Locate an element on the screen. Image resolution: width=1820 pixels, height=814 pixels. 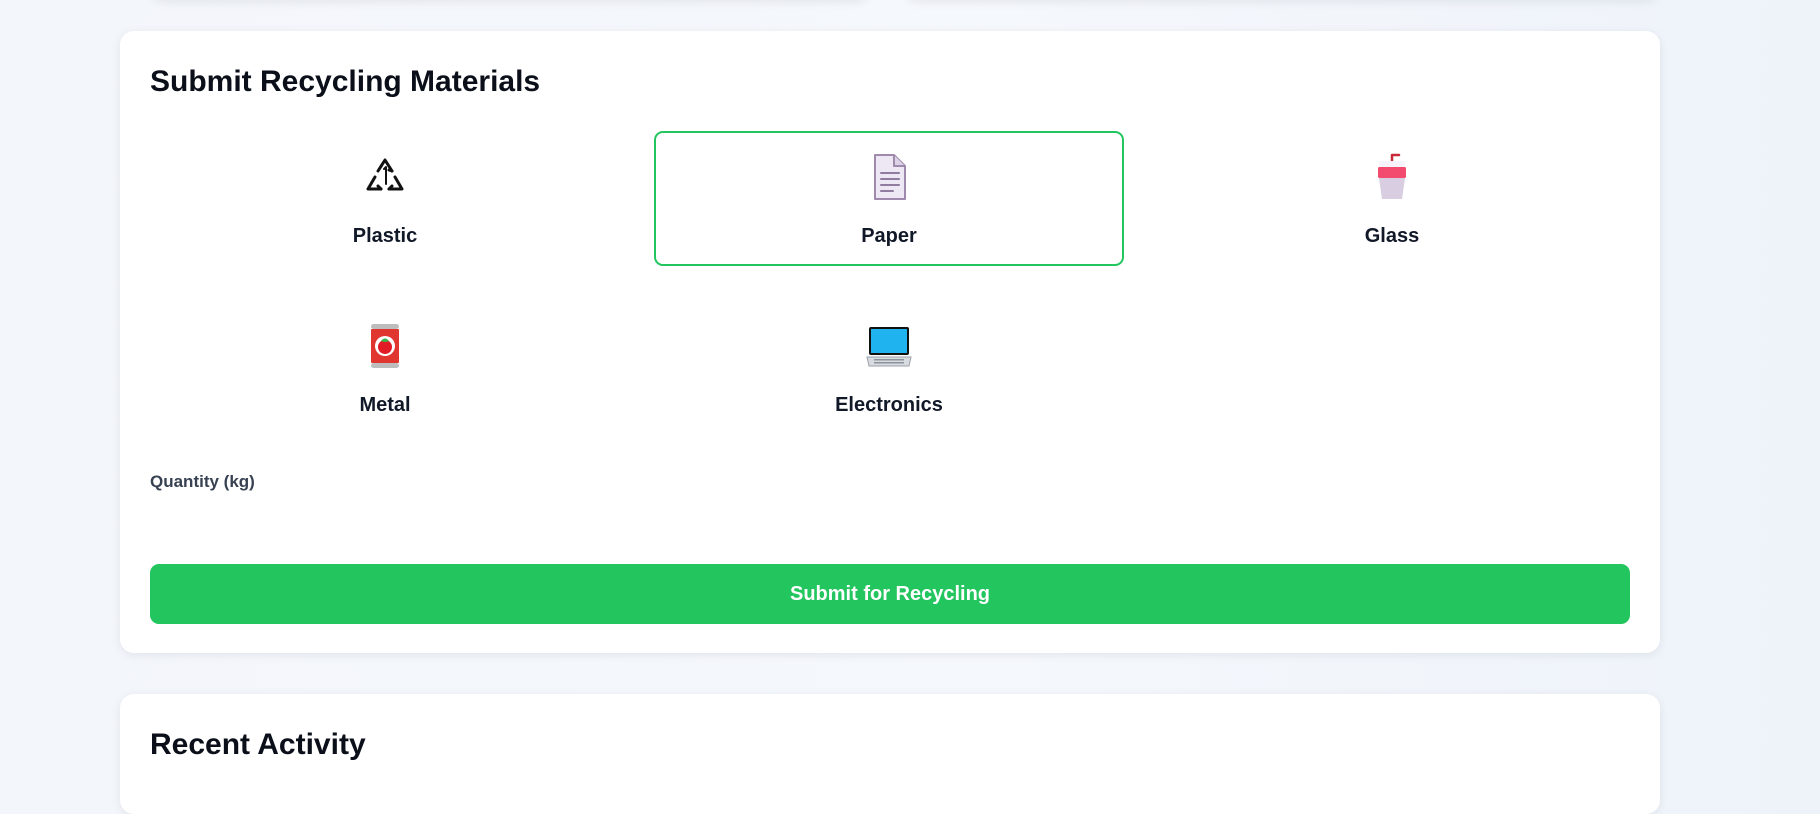
section-title: Recent Activity is located at coordinates (258, 744).